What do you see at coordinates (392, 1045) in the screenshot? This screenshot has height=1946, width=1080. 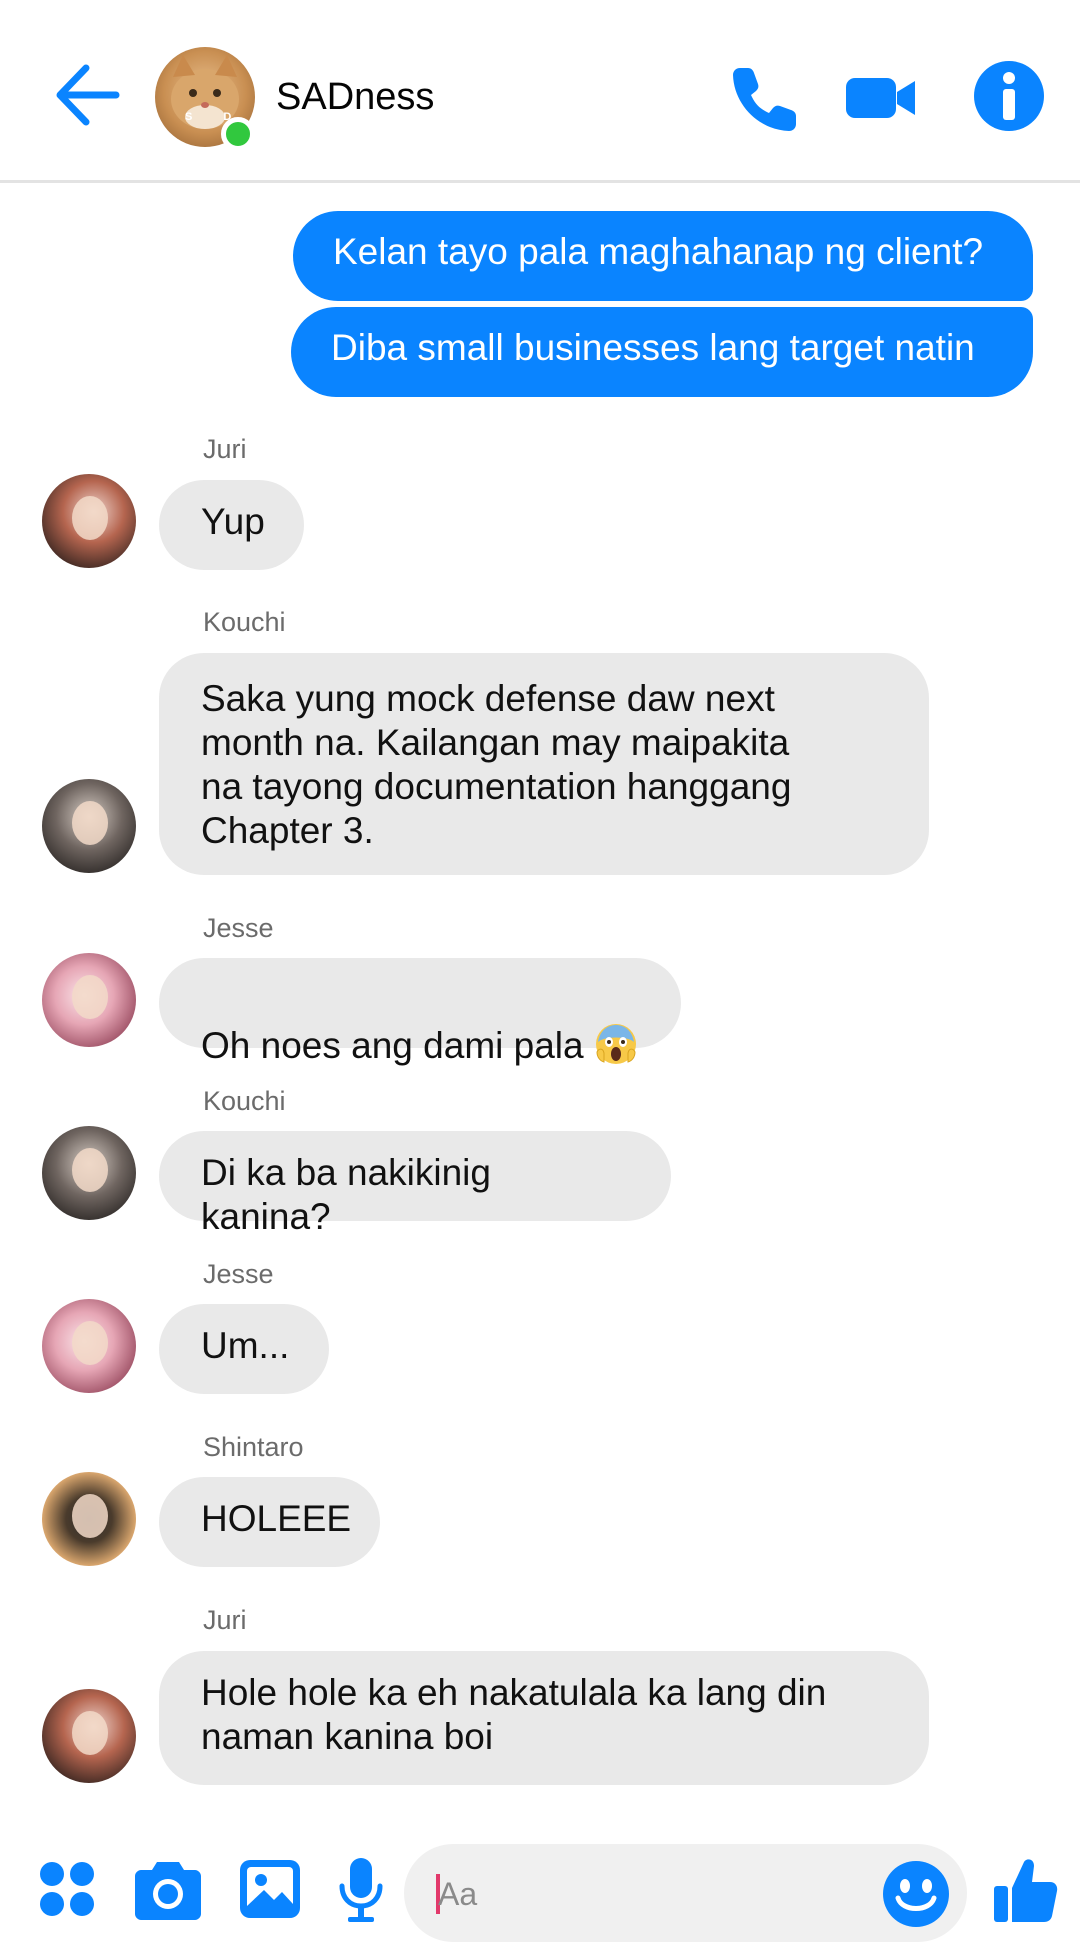 I see `message-text: Oh noes ang dami pala` at bounding box center [392, 1045].